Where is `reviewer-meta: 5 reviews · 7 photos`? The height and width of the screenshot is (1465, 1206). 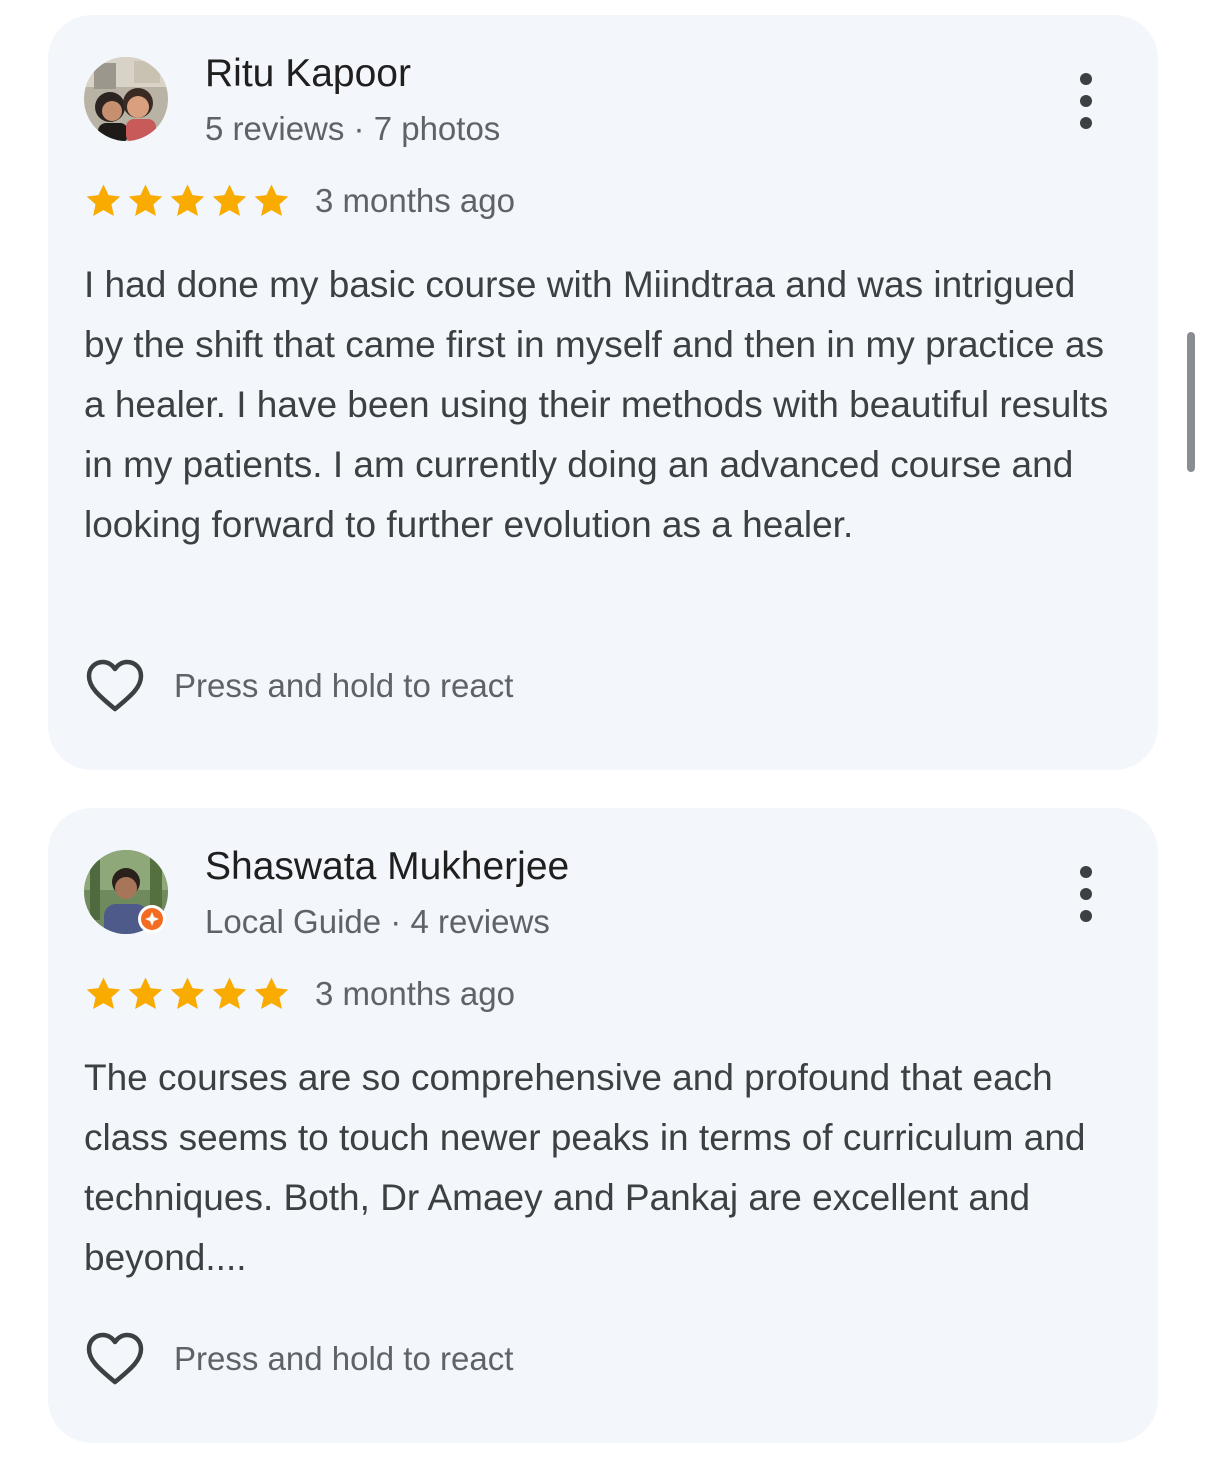
reviewer-meta: 5 reviews · 7 photos is located at coordinates (353, 128).